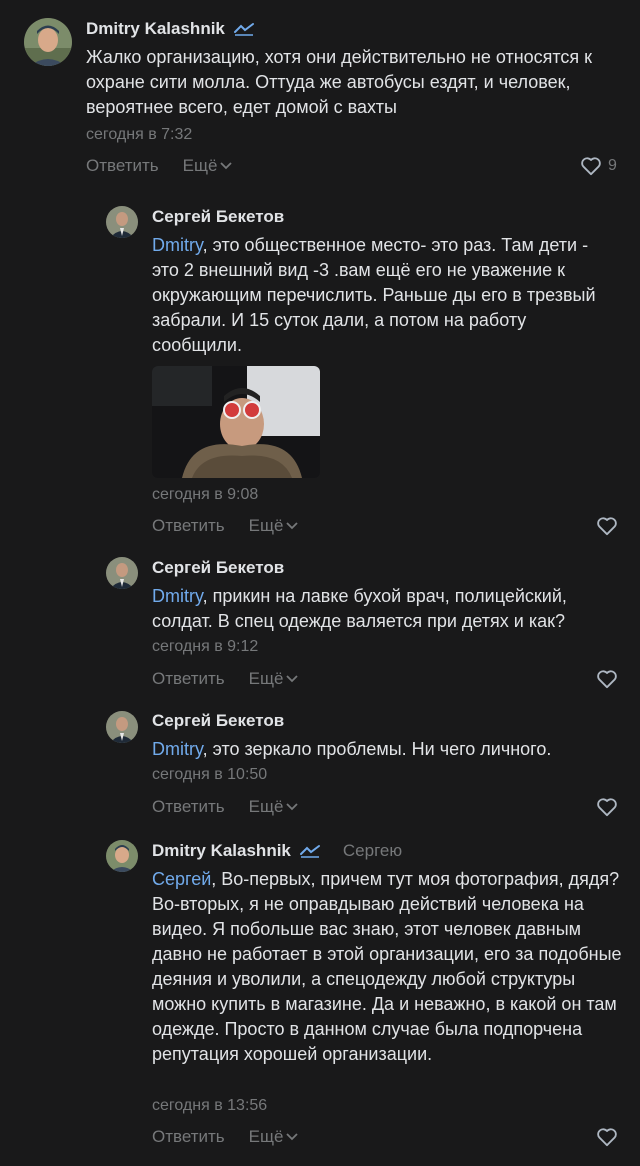  I want to click on like-button: 9, so click(598, 166).